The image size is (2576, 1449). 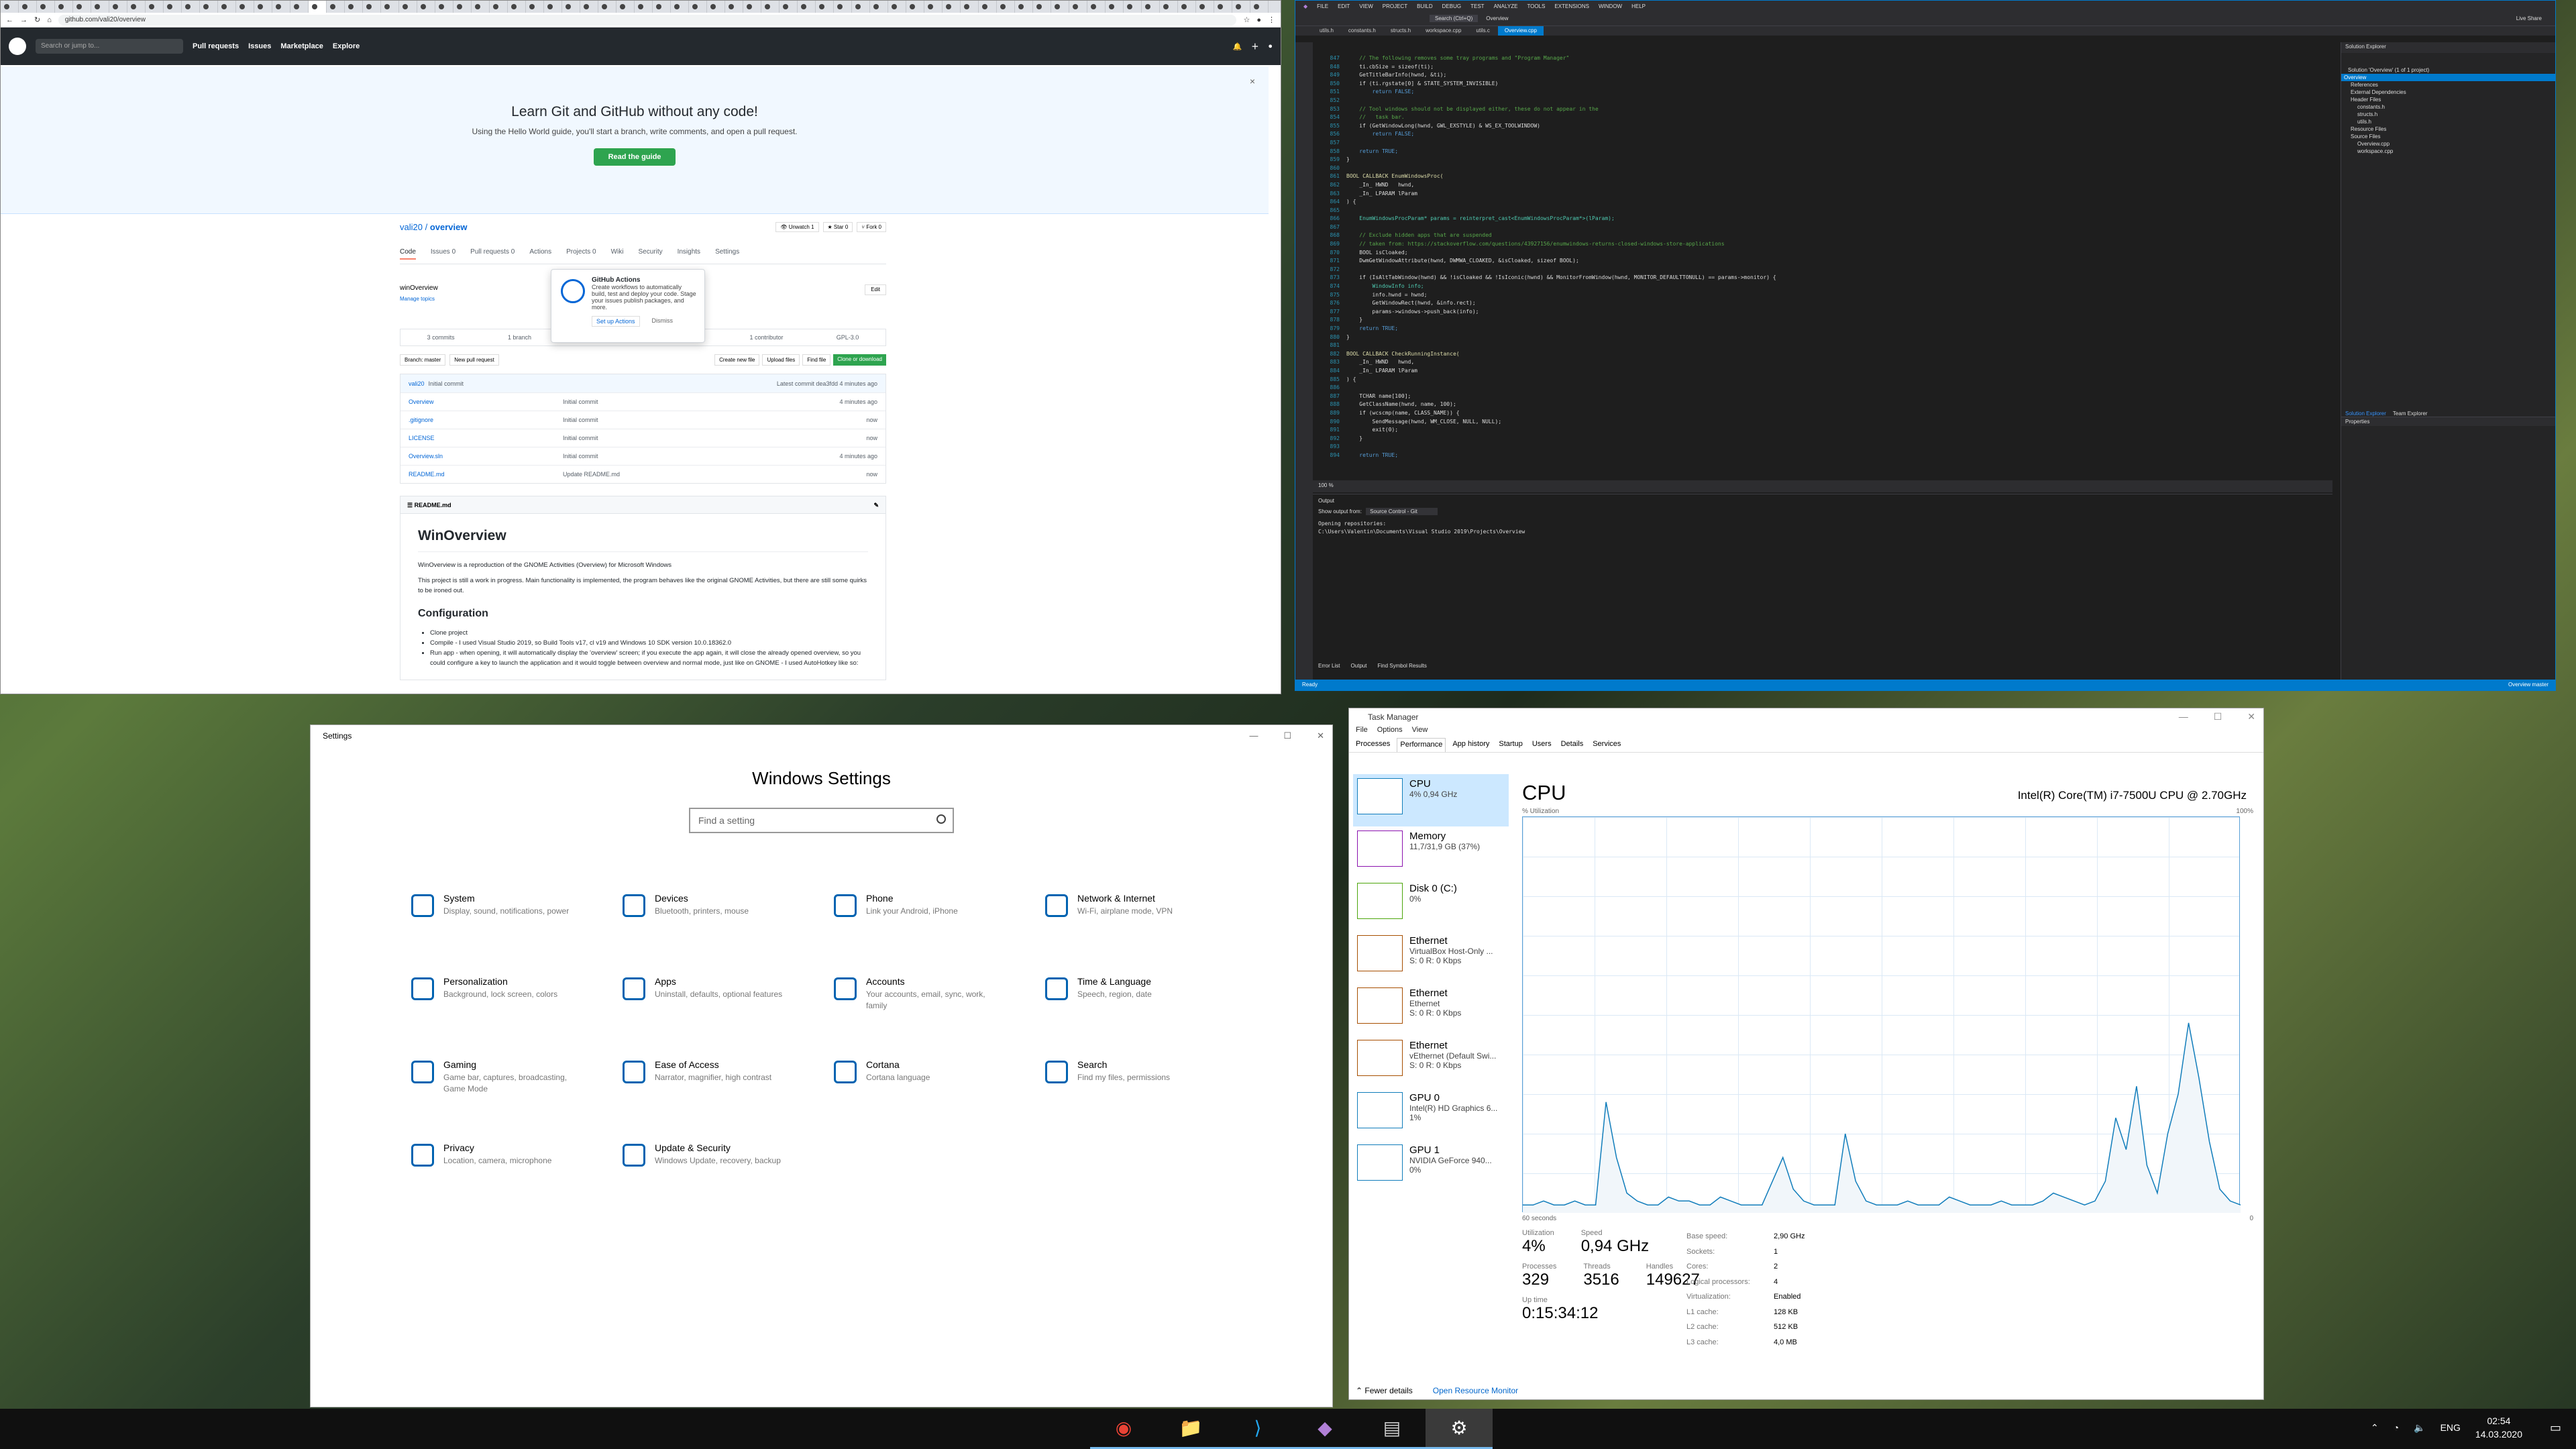 What do you see at coordinates (714, 438) in the screenshot?
I see `file-commit-message: Initial commit` at bounding box center [714, 438].